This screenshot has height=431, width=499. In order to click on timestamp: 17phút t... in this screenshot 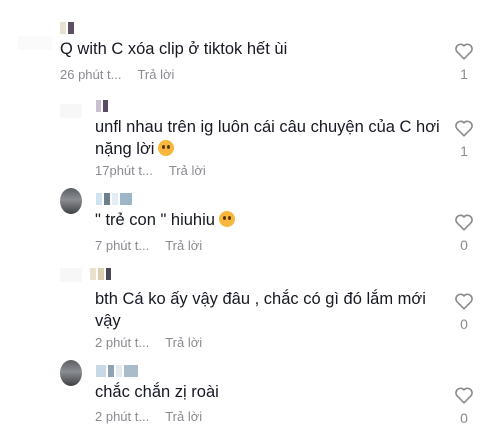, I will do `click(124, 170)`.